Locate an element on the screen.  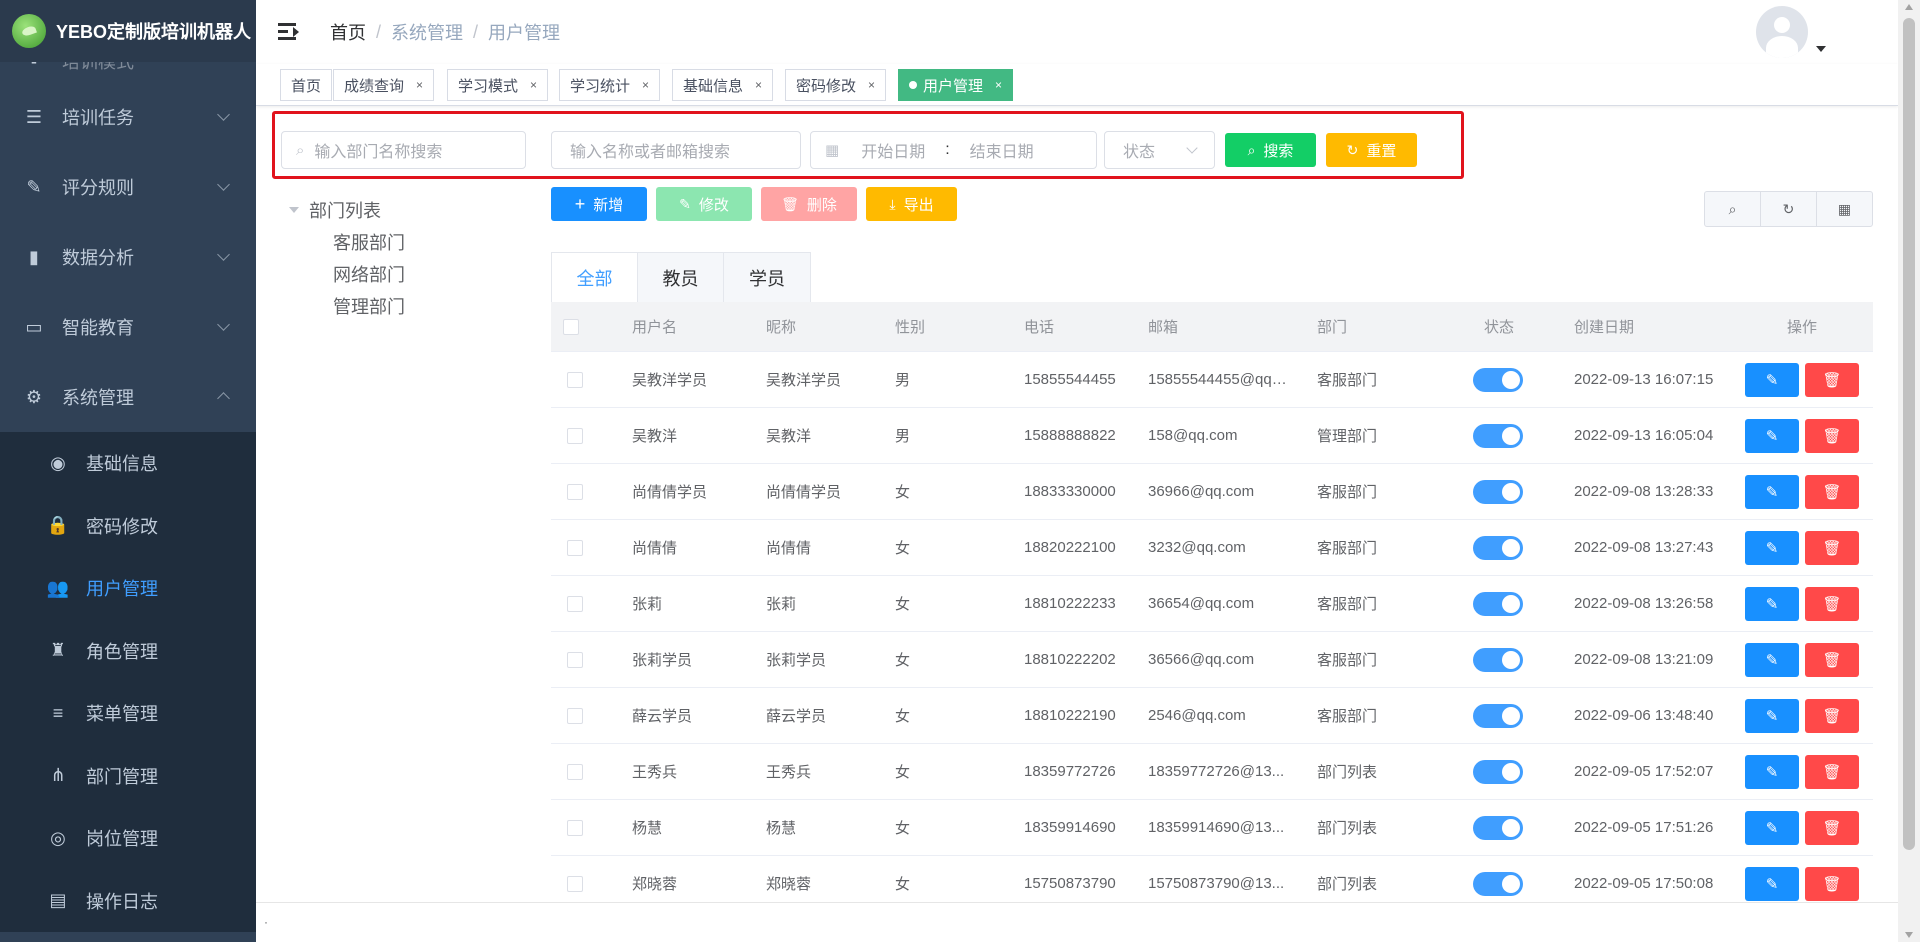
scrollbar-thumb is located at coordinates (1909, 434).